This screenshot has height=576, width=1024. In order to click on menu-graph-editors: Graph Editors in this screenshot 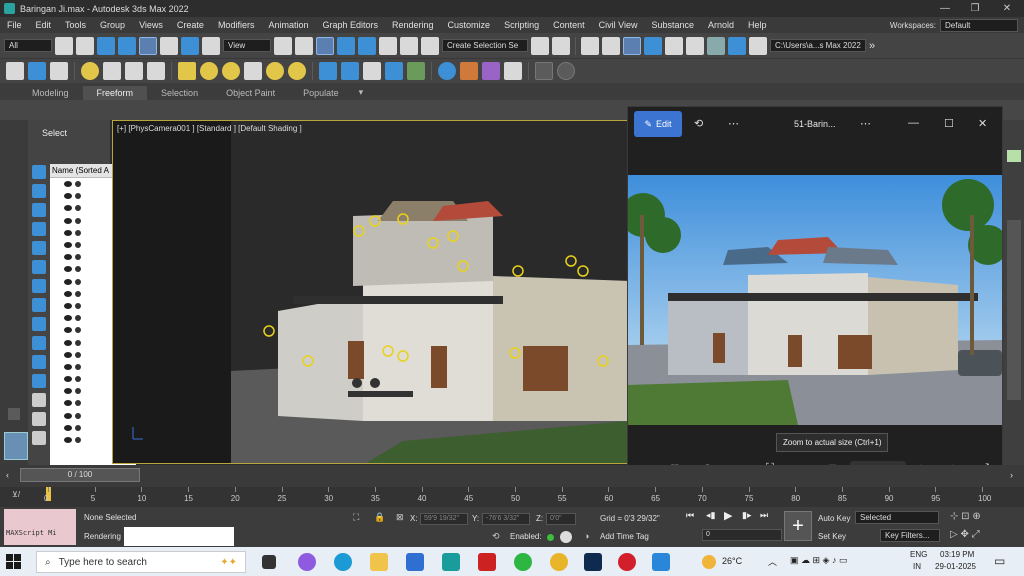, I will do `click(350, 25)`.